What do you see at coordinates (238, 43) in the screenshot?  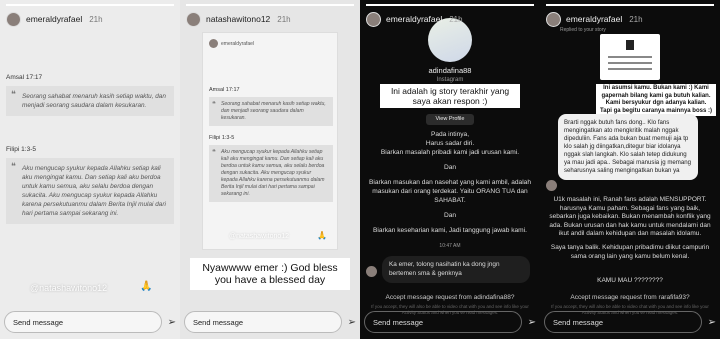 I see `reshared-username: emeraldyrafael` at bounding box center [238, 43].